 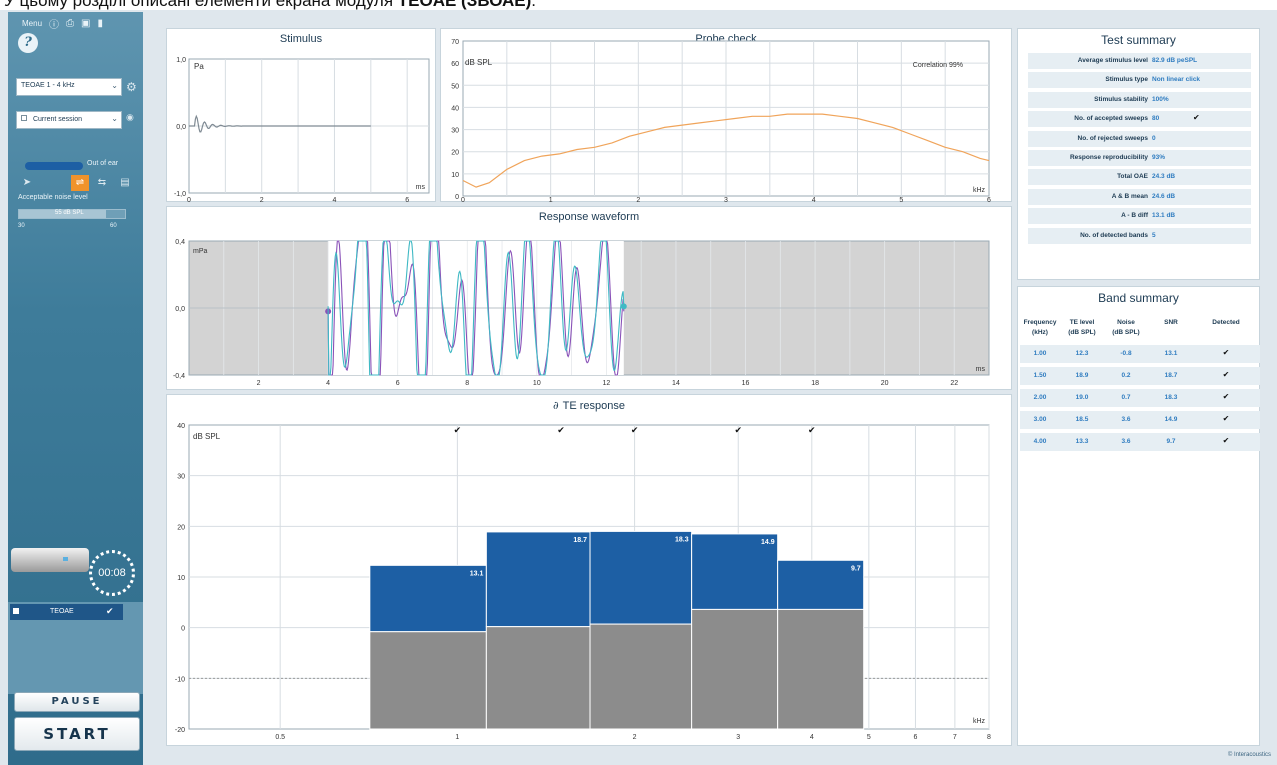 What do you see at coordinates (1138, 40) in the screenshot?
I see `test-summary-title: Test summary` at bounding box center [1138, 40].